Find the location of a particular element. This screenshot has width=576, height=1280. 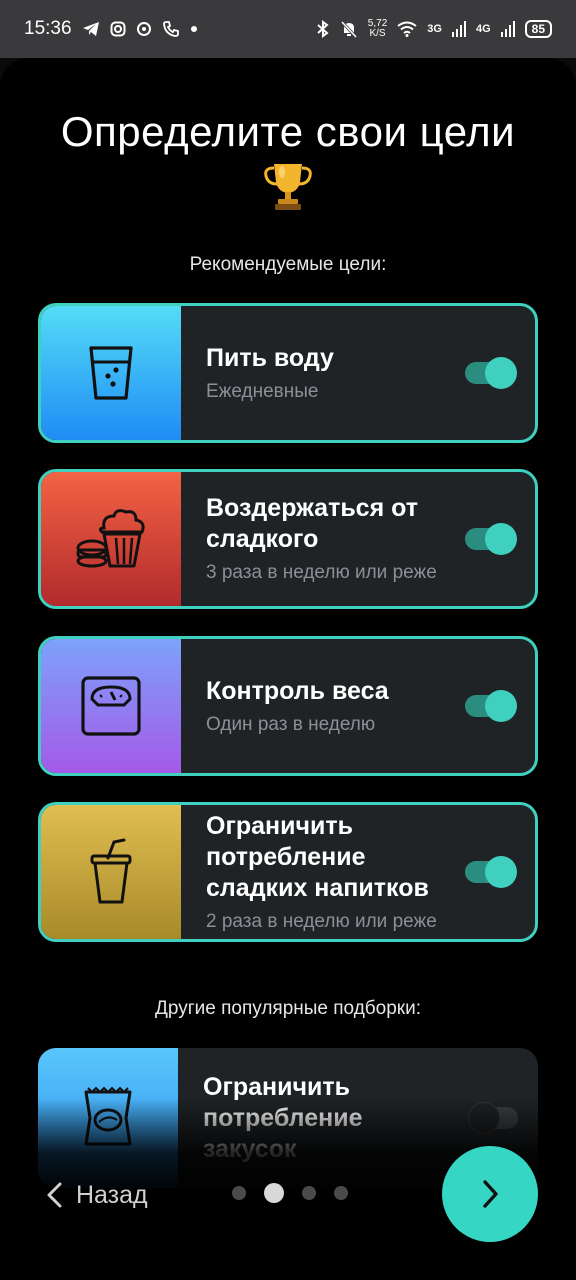

notification-icons is located at coordinates (140, 29).